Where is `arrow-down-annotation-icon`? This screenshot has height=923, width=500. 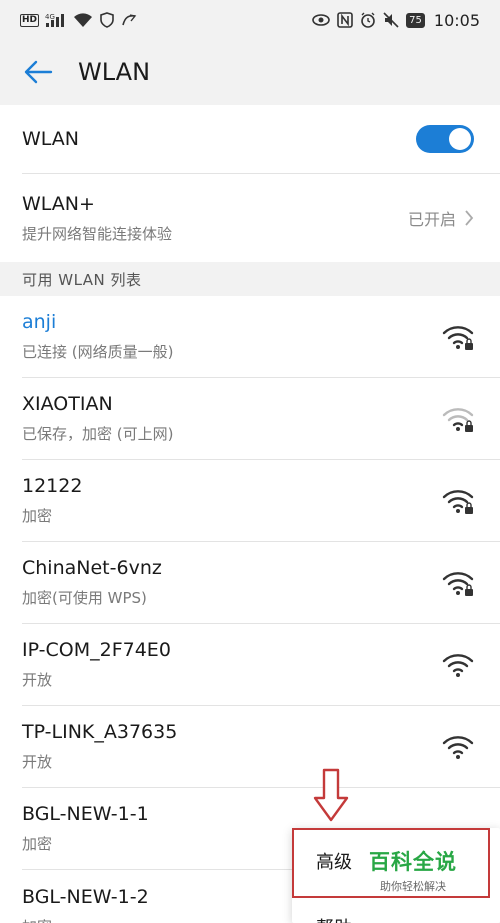
arrow-down-annotation-icon is located at coordinates (331, 795).